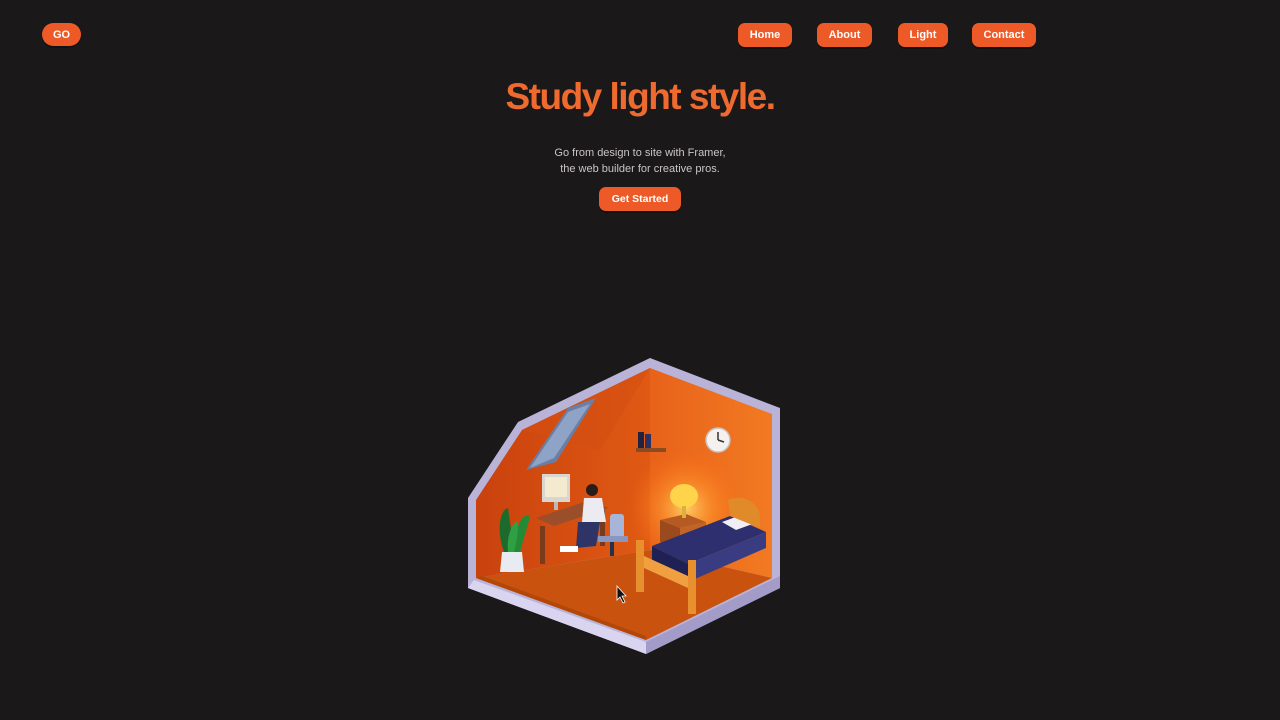  I want to click on clock-icon, so click(718, 440).